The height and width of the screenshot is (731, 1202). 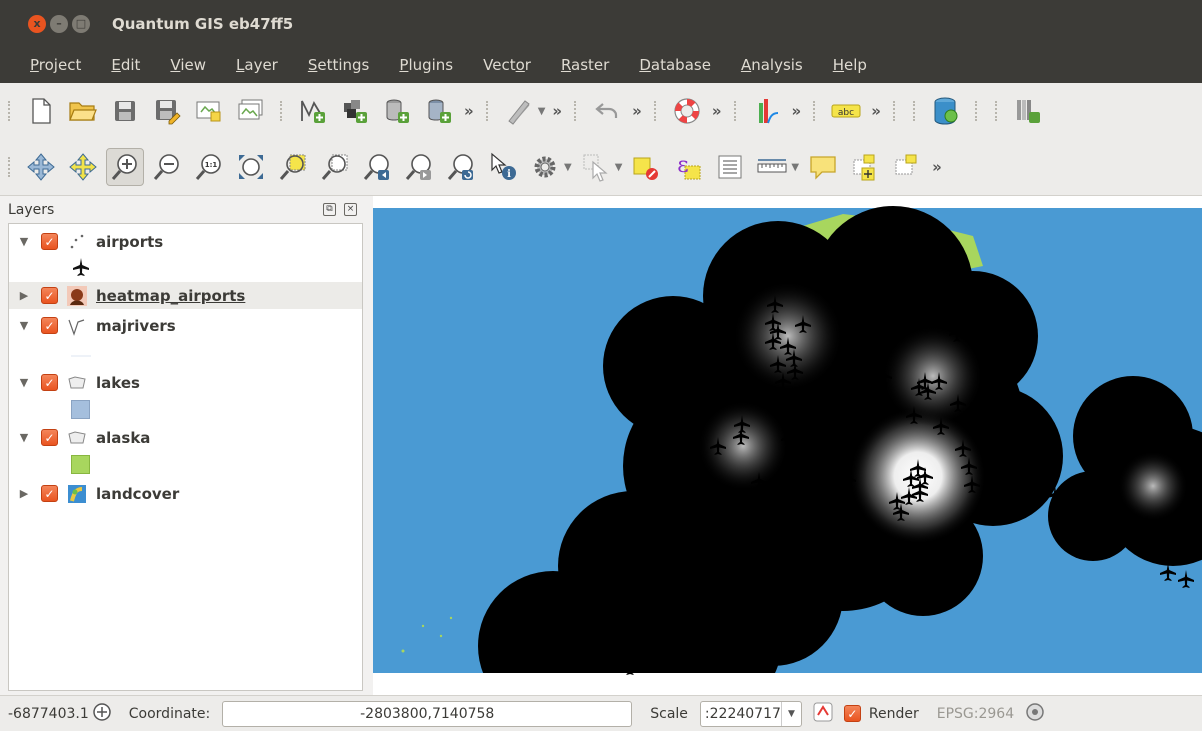 I want to click on new-spatialite-layer-button, so click(x=355, y=111).